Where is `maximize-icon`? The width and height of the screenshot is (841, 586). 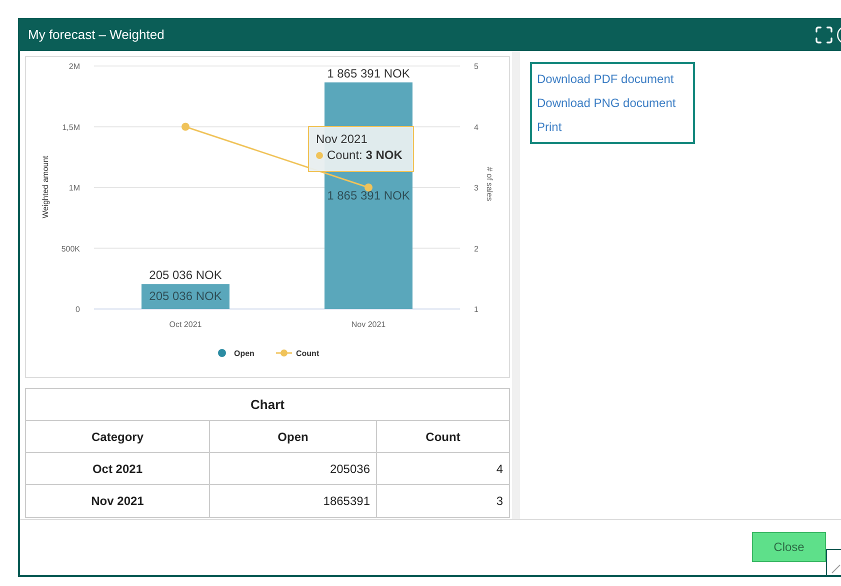
maximize-icon is located at coordinates (824, 34).